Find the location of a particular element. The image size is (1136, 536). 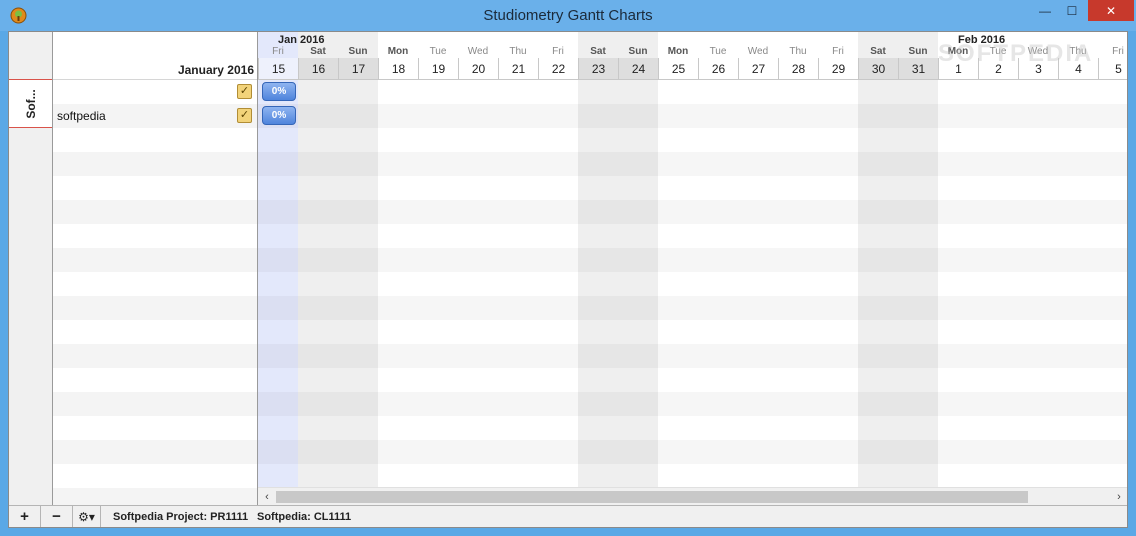

day-number: 31 is located at coordinates (918, 69).